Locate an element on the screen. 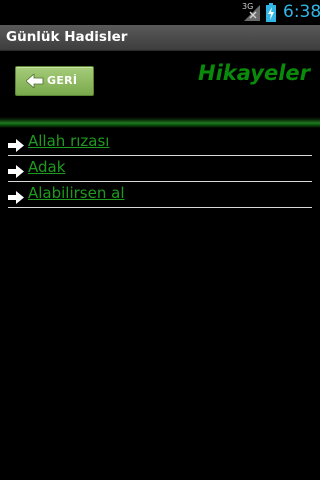 This screenshot has height=480, width=320. header-divider is located at coordinates (160, 122).